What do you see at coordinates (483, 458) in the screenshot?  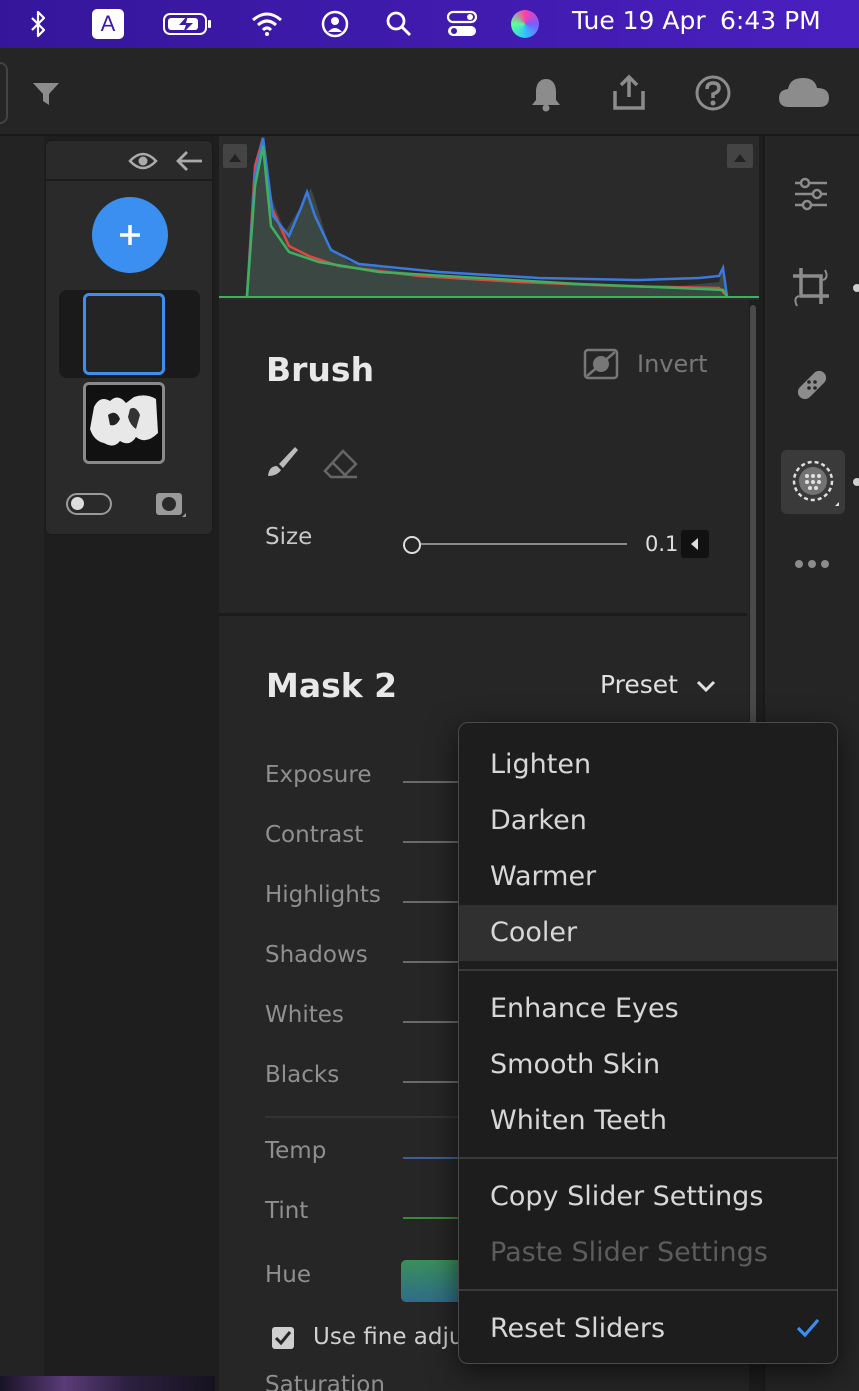 I see `brush-section: Brush Invert Size 0.1` at bounding box center [483, 458].